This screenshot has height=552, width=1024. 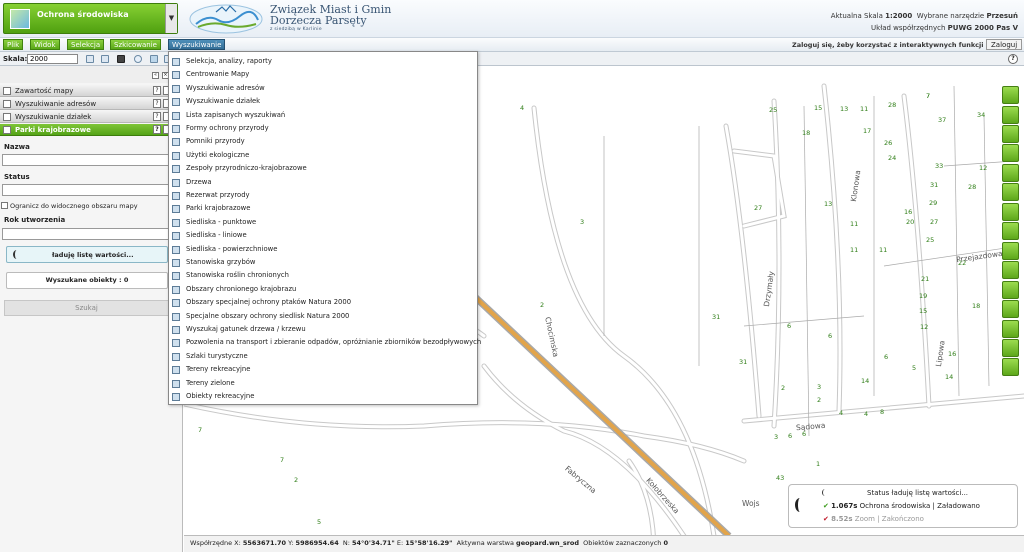 What do you see at coordinates (323, 369) in the screenshot?
I see `menu-item-tereny-rekreacyjne: Tereny rekreacyjne` at bounding box center [323, 369].